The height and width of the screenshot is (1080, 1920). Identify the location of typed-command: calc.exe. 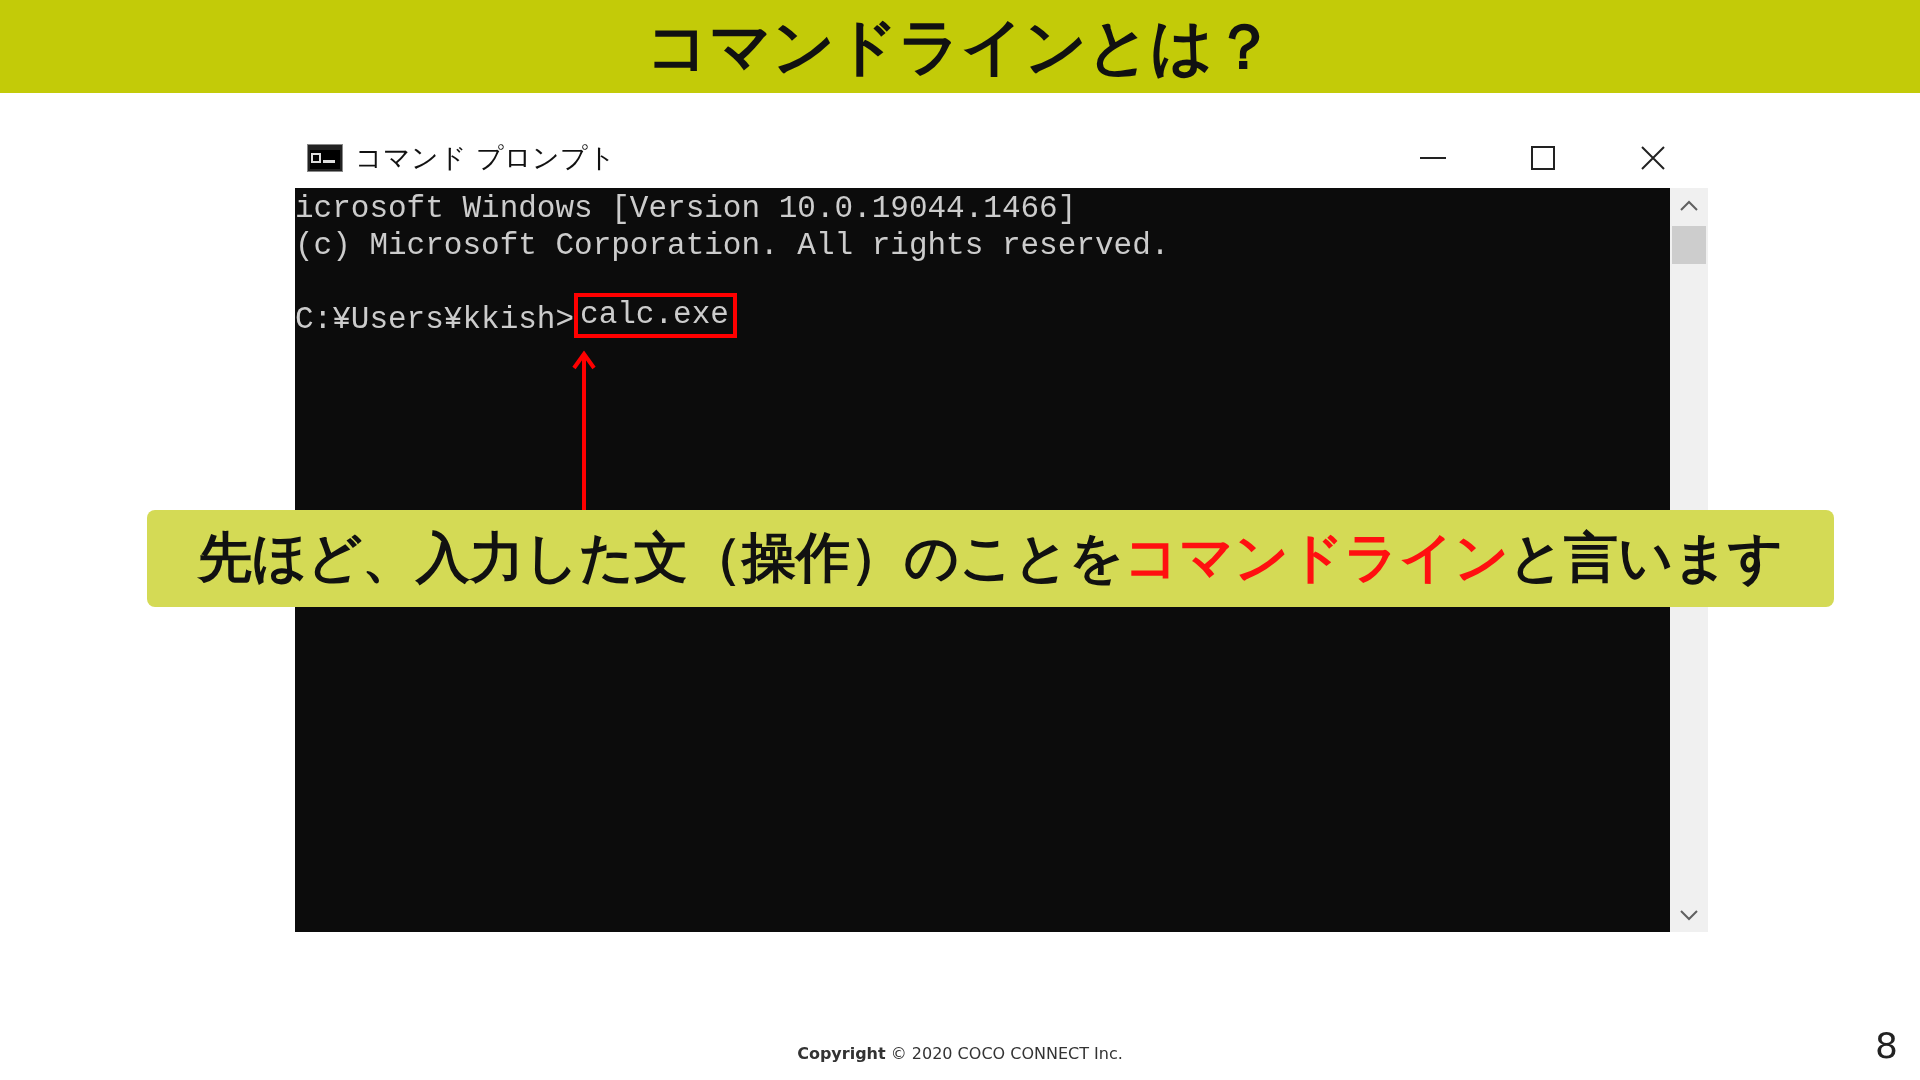
(655, 315).